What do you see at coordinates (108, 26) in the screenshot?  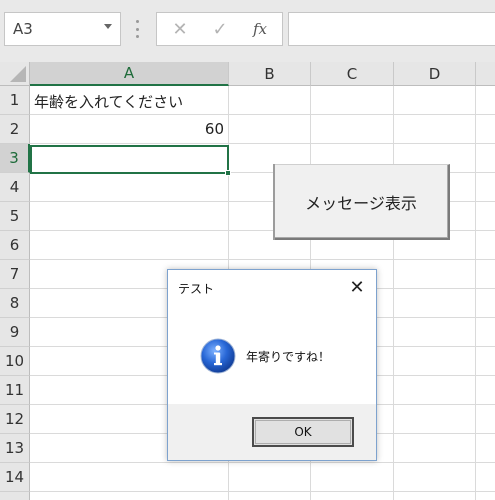 I see `chevron-down-icon` at bounding box center [108, 26].